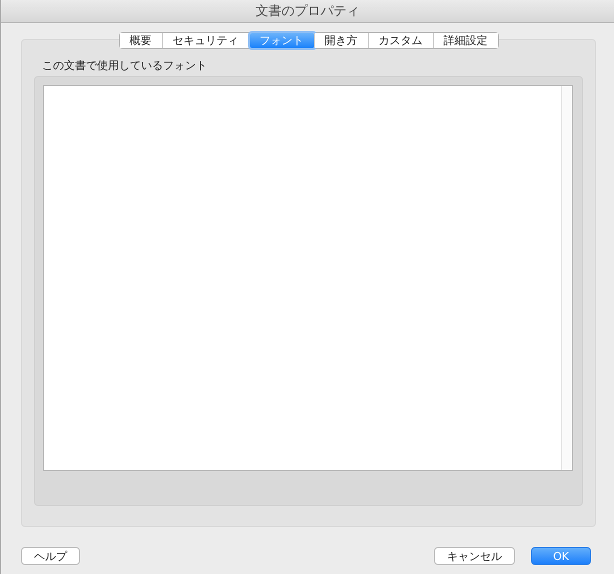 The image size is (614, 574). What do you see at coordinates (308, 11) in the screenshot?
I see `window-title: 文書のプロパティ` at bounding box center [308, 11].